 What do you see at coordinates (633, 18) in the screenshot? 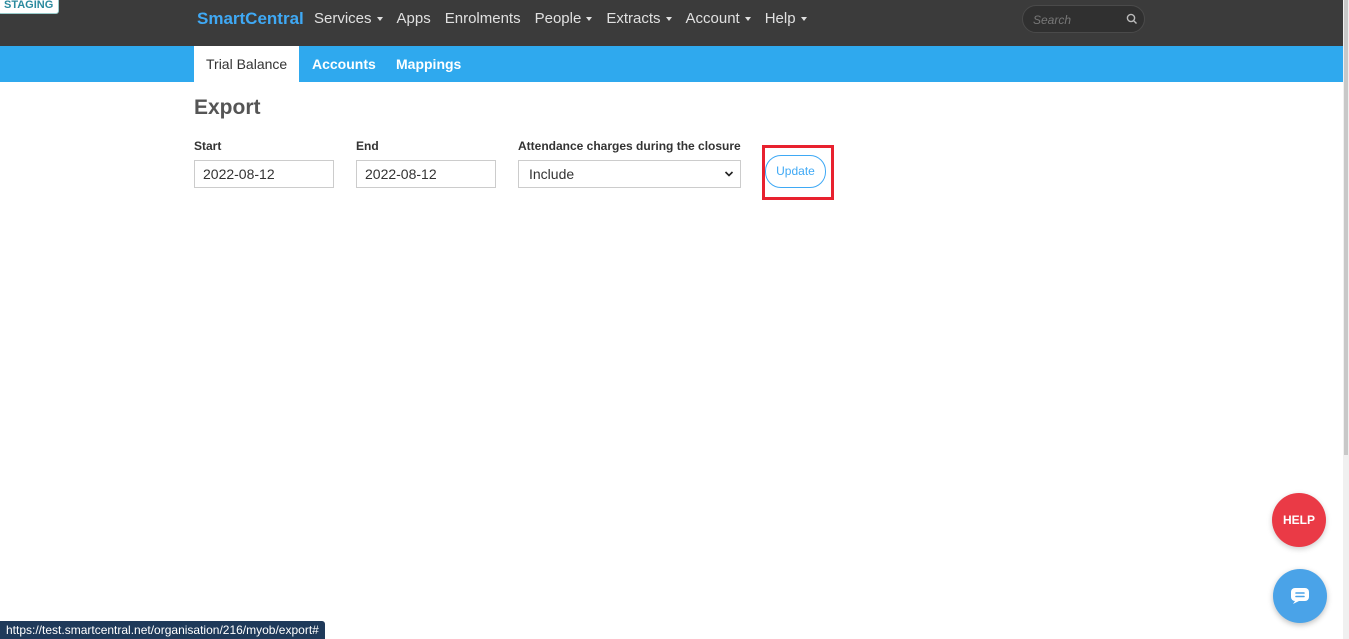
I see `nav-extracts-label: Extracts` at bounding box center [633, 18].